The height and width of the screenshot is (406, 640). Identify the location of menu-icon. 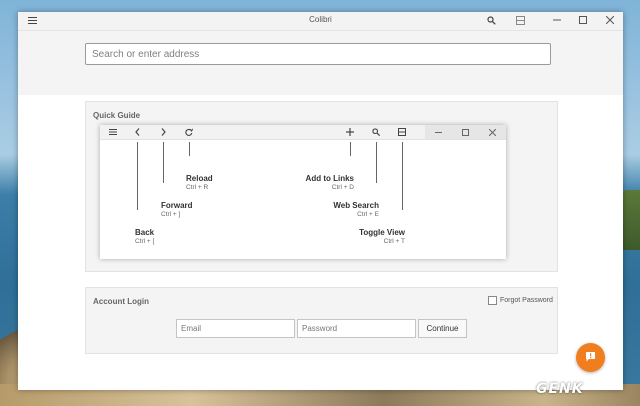
(113, 132).